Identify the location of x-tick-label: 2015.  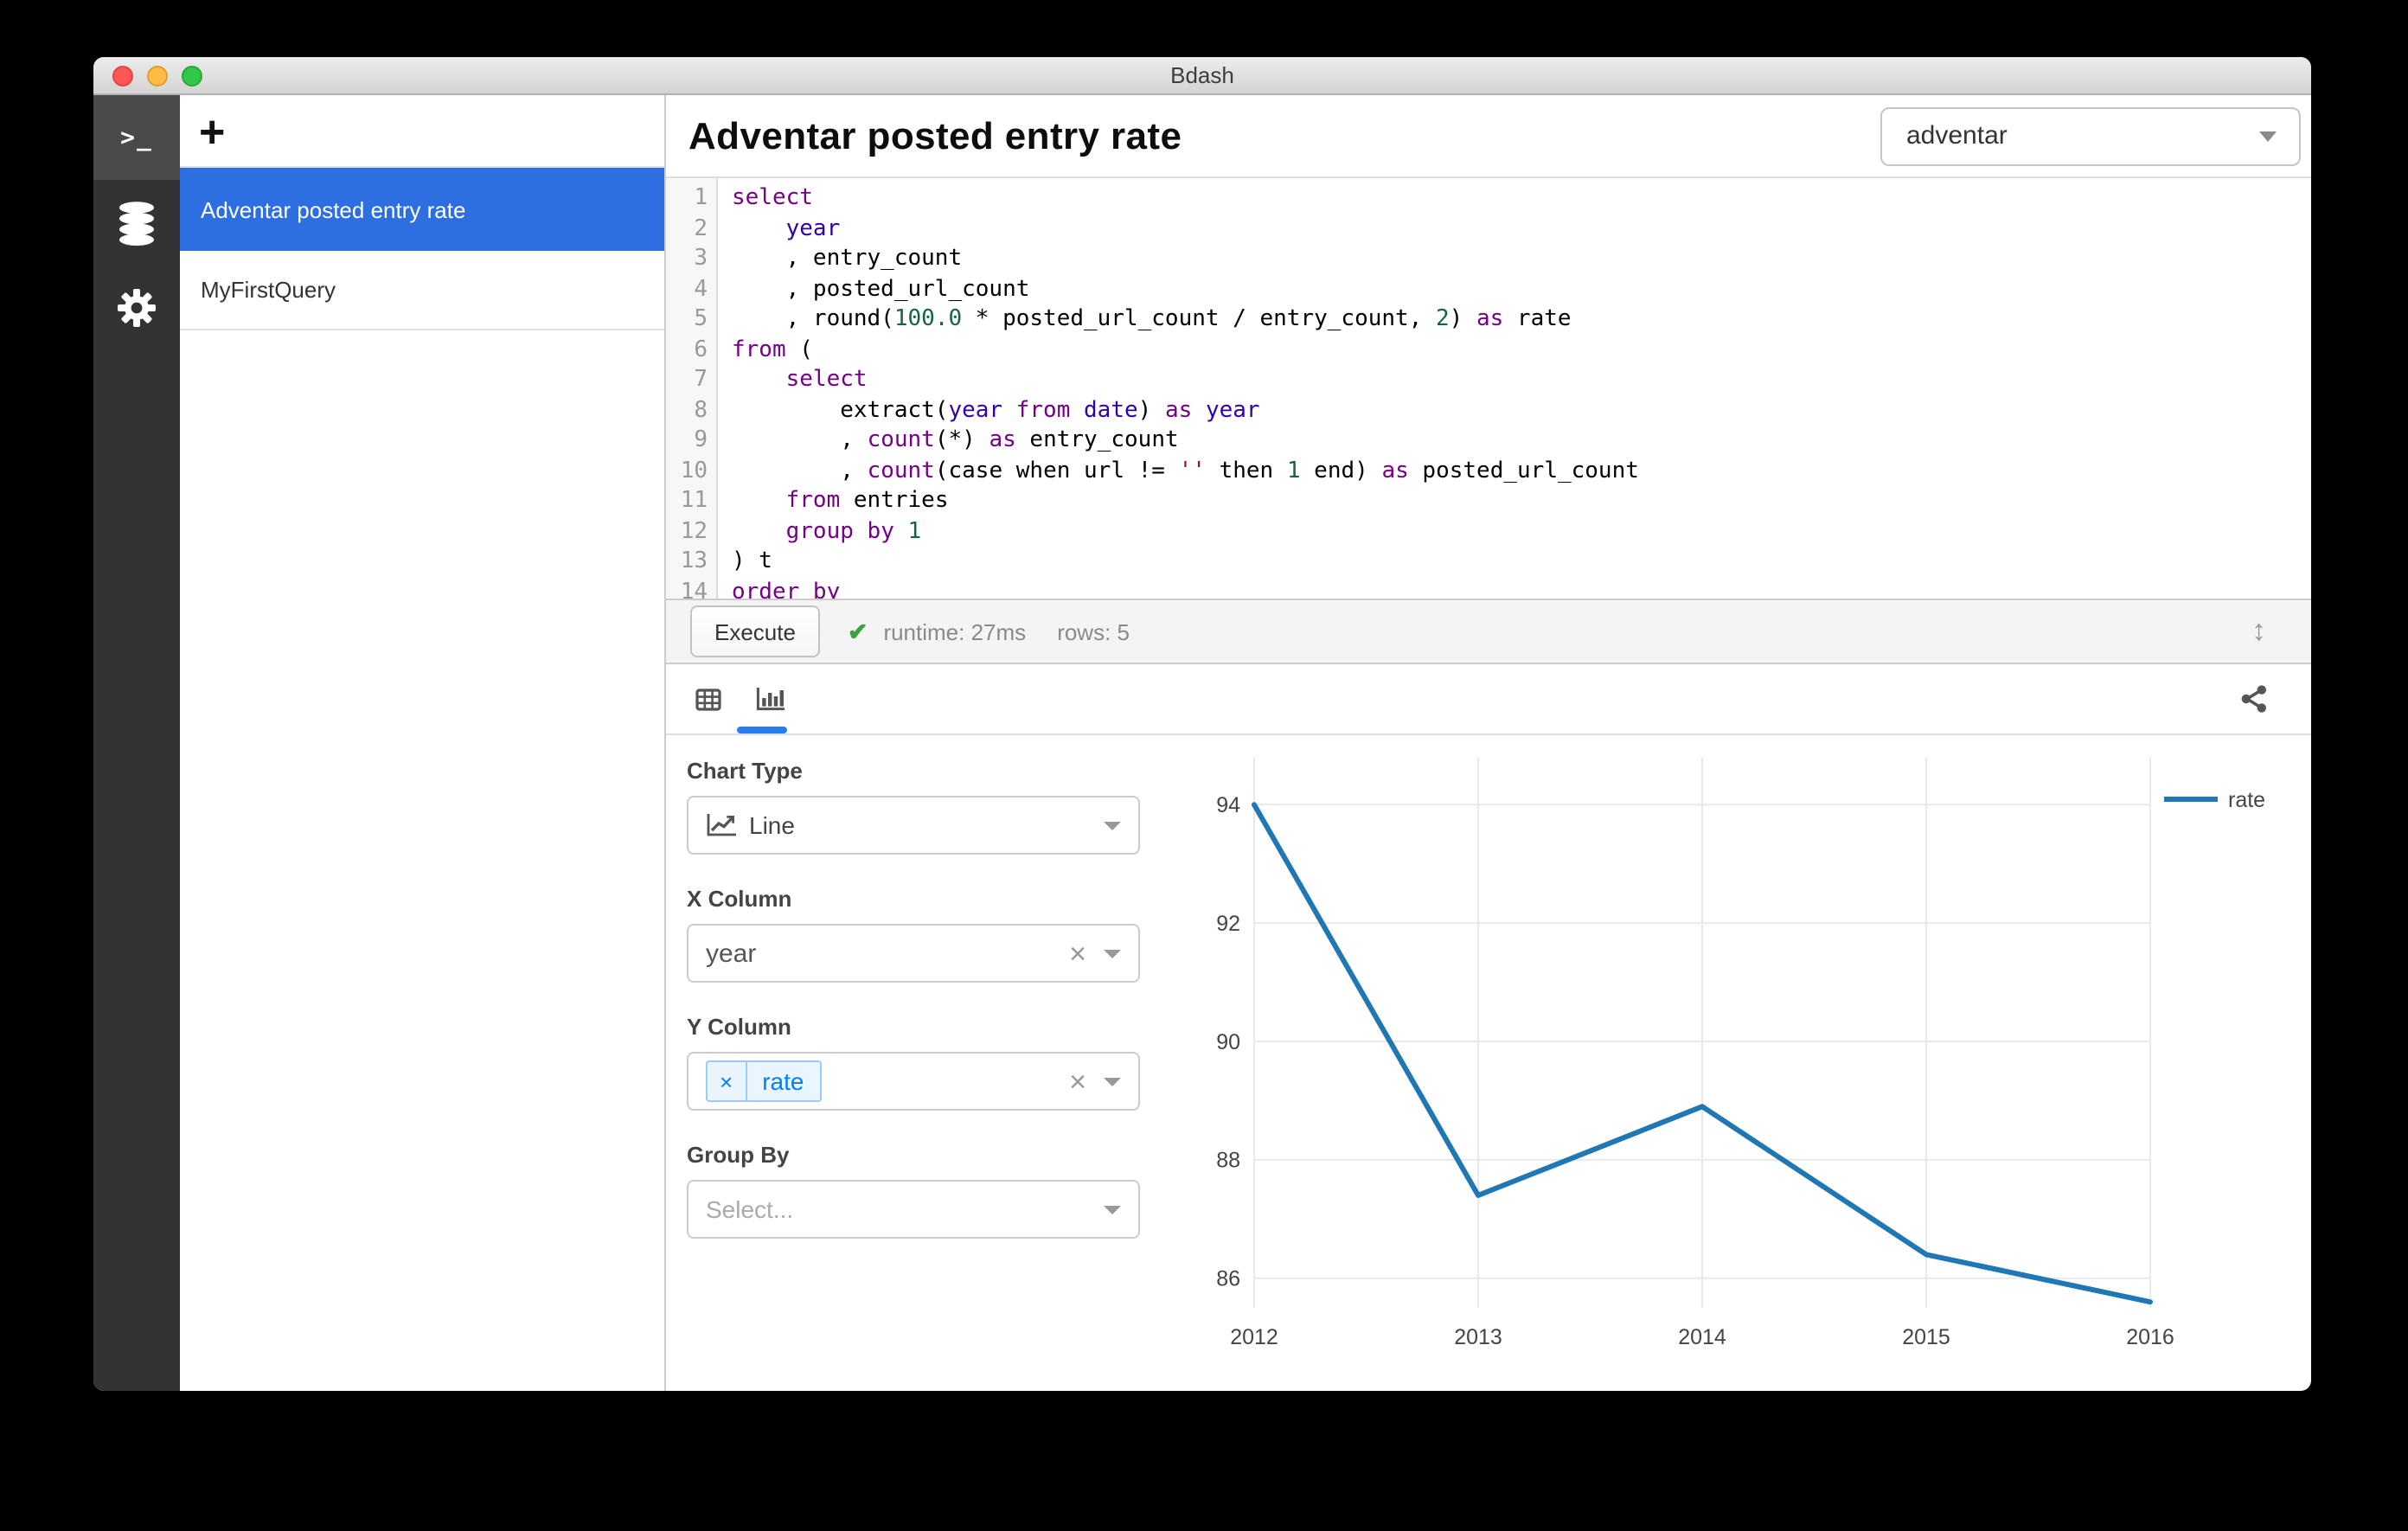
(1926, 1337).